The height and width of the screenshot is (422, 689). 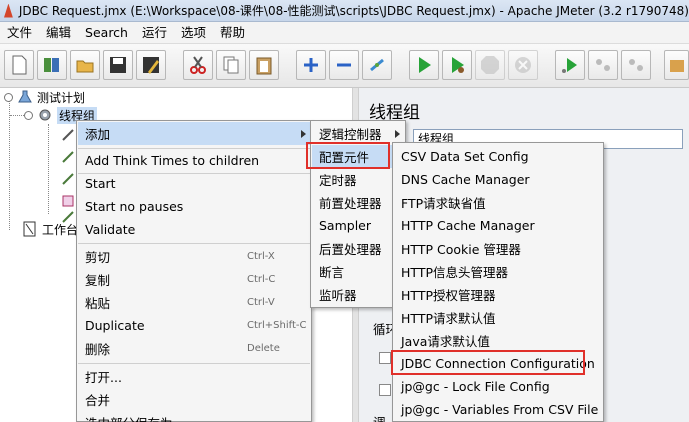 What do you see at coordinates (350, 134) in the screenshot?
I see `menu-item-label: 逻辑控制器` at bounding box center [350, 134].